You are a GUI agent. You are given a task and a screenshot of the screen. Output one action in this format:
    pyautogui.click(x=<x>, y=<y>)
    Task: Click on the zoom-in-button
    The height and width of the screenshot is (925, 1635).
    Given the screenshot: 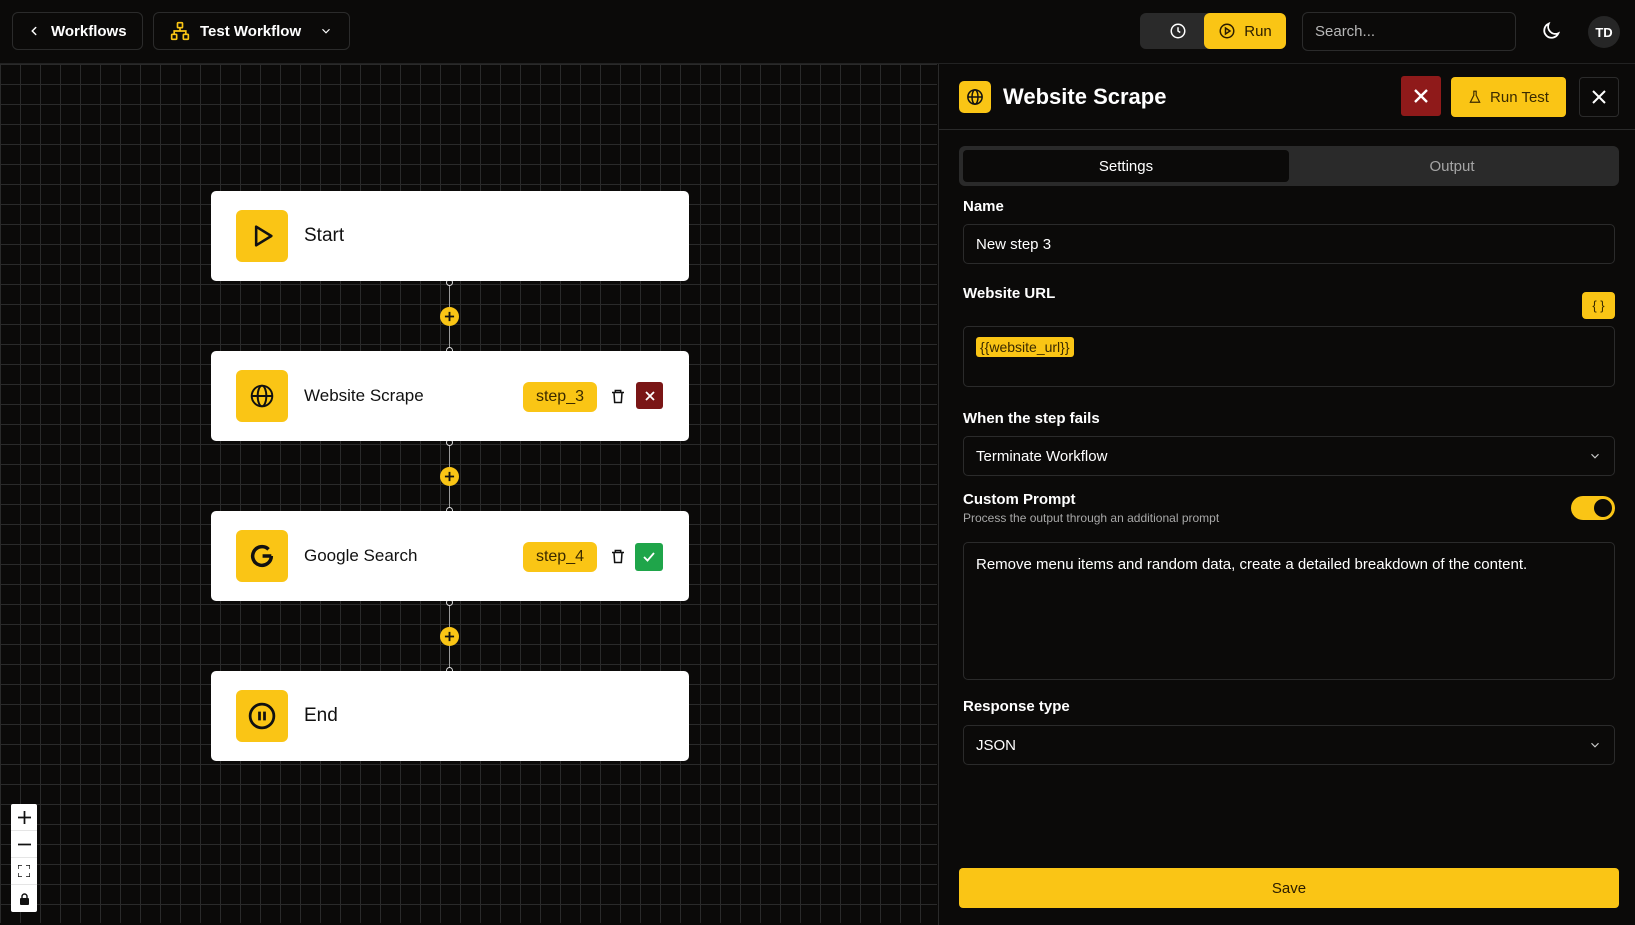 What is the action you would take?
    pyautogui.click(x=24, y=817)
    